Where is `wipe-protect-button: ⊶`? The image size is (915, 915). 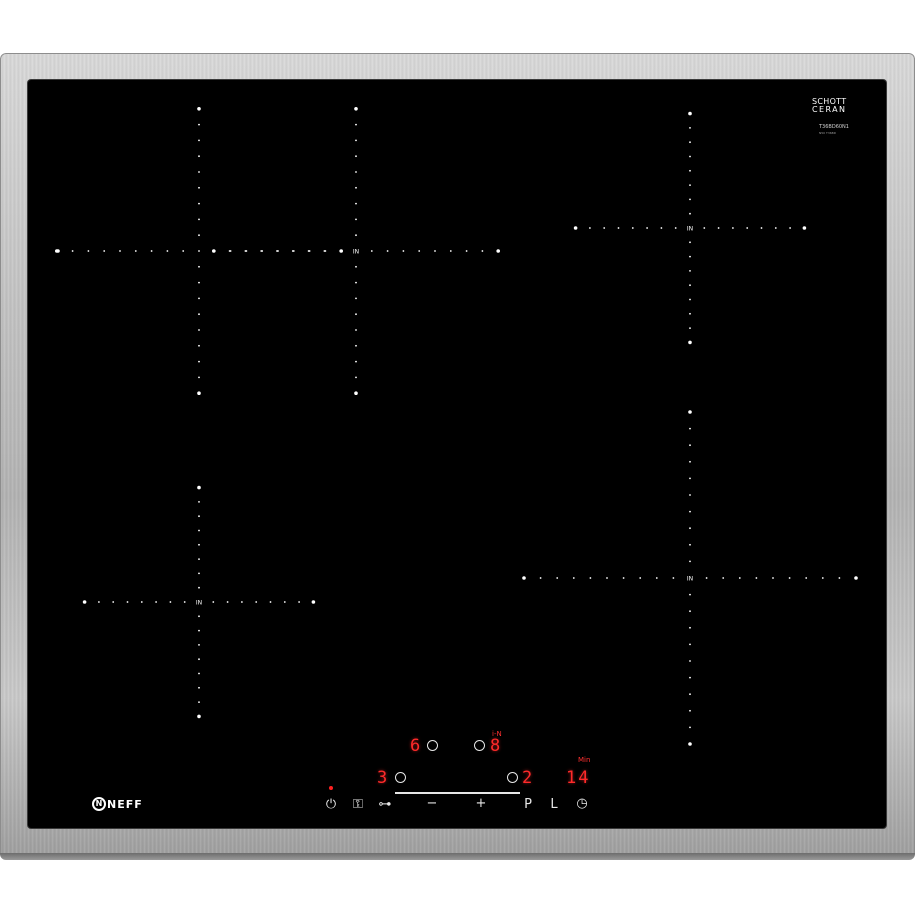
wipe-protect-button: ⊶ is located at coordinates (385, 805).